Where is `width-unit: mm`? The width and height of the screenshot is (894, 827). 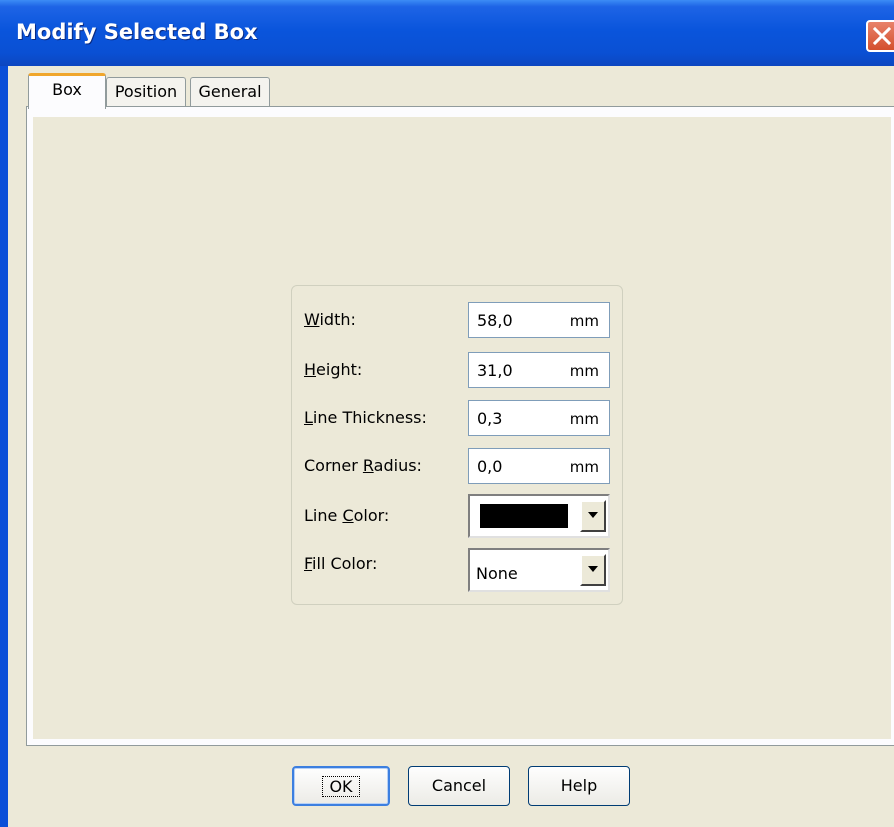
width-unit: mm is located at coordinates (584, 321).